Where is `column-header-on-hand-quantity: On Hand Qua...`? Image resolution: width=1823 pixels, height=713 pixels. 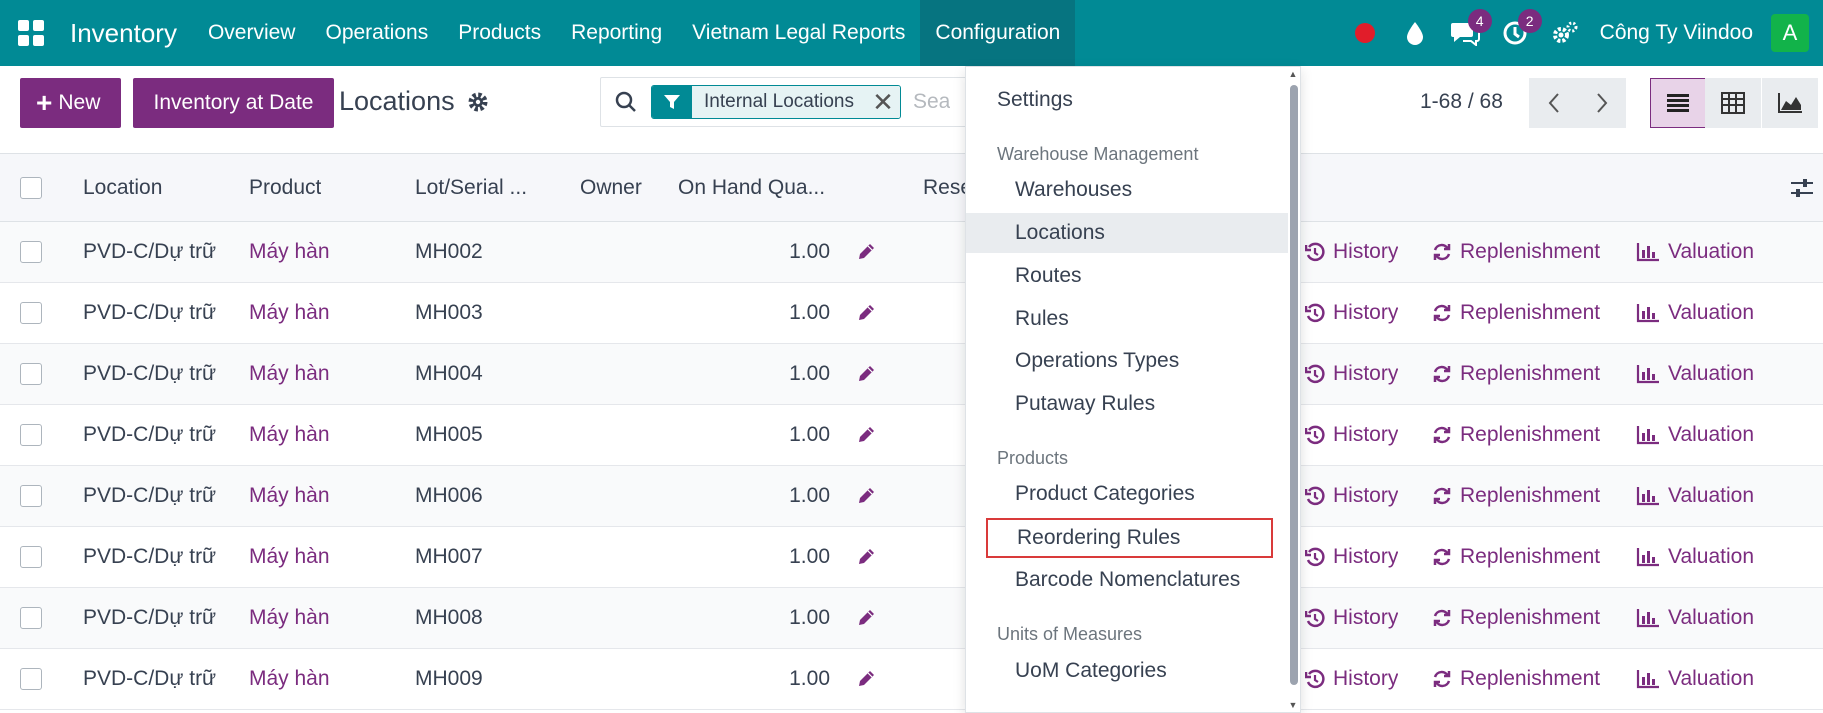 column-header-on-hand-quantity: On Hand Qua... is located at coordinates (751, 187).